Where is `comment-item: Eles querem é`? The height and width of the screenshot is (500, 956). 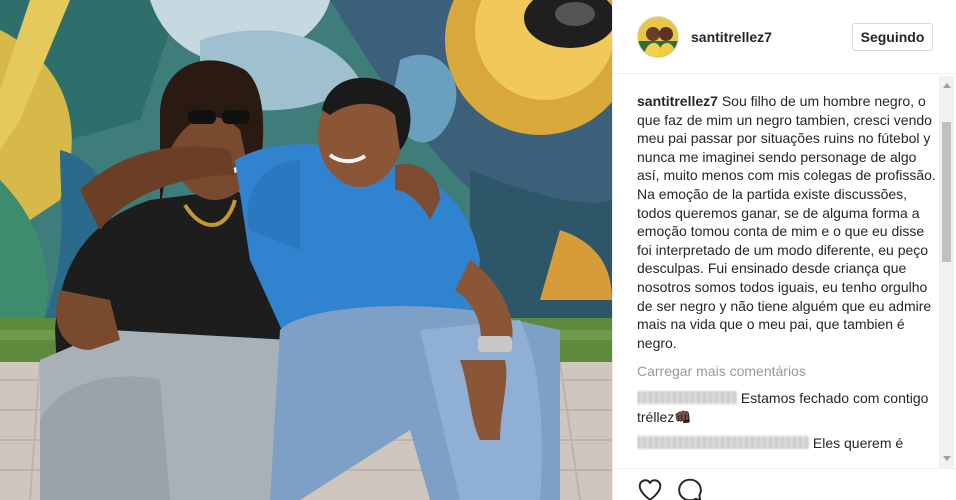
comment-item: Eles querem é is located at coordinates (787, 443).